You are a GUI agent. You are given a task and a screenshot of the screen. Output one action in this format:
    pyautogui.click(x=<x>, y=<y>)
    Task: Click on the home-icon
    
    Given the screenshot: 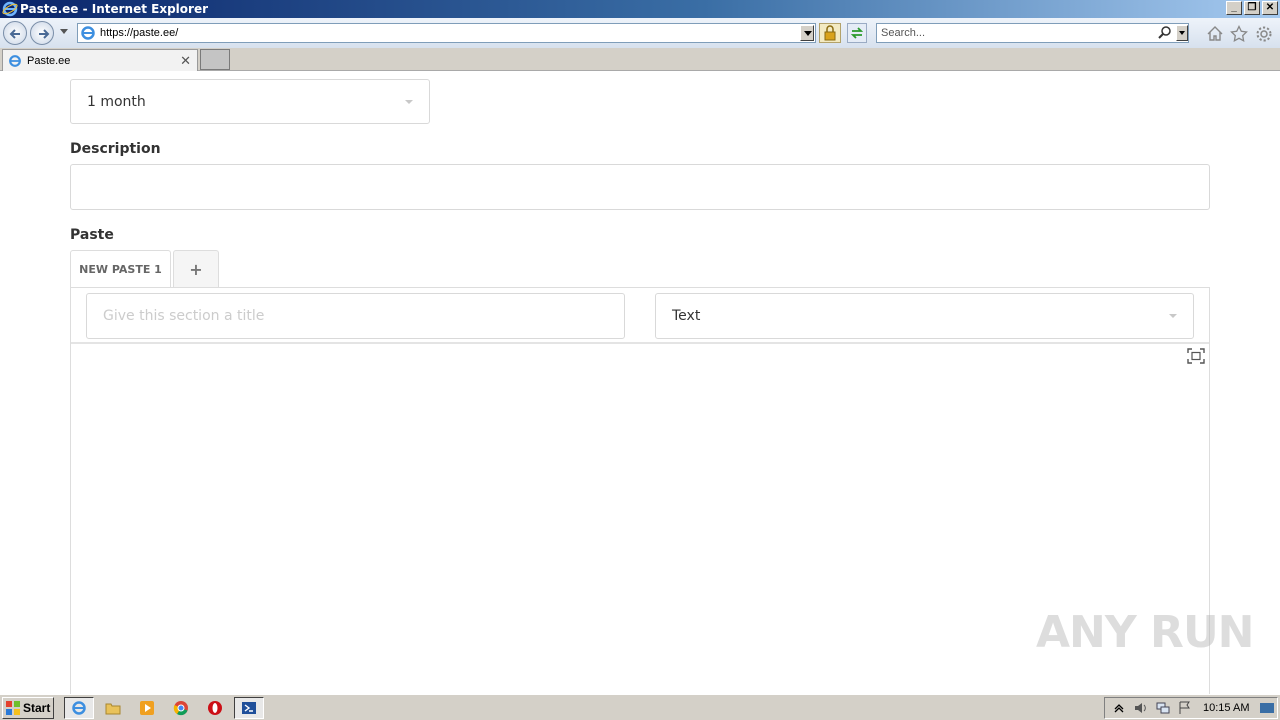 What is the action you would take?
    pyautogui.click(x=1215, y=34)
    